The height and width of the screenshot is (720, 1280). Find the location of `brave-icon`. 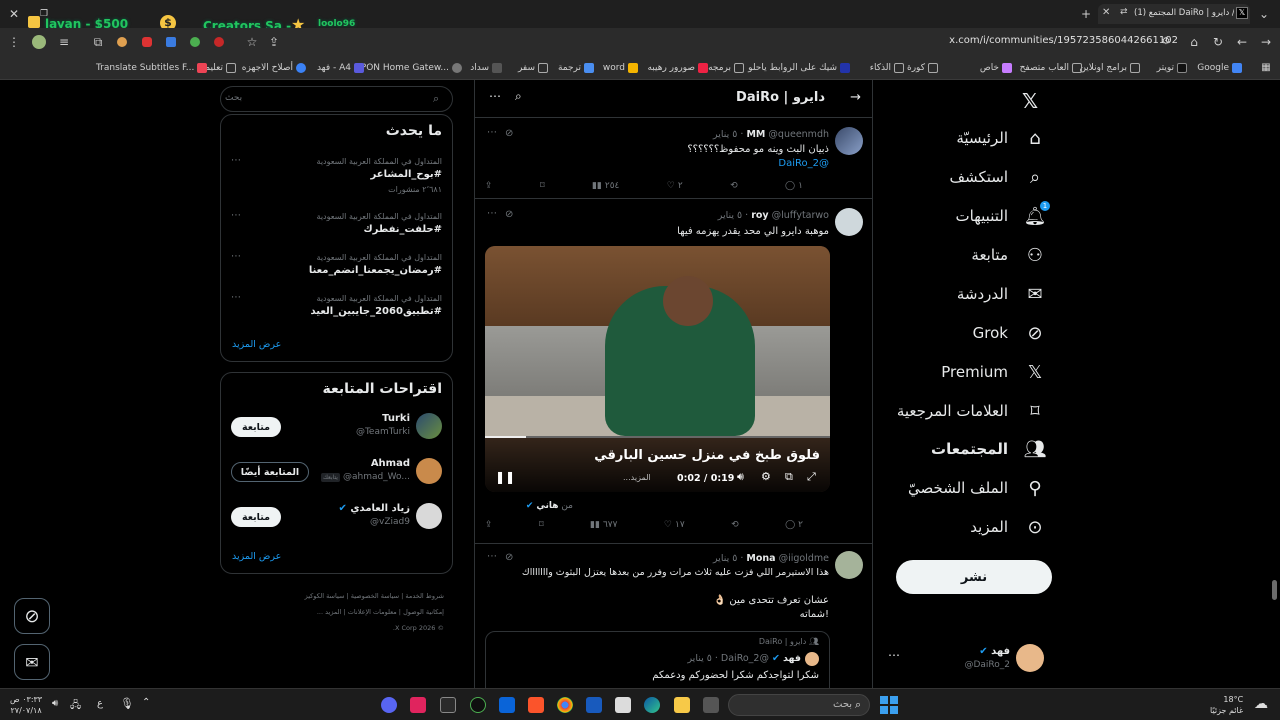

brave-icon is located at coordinates (536, 705).